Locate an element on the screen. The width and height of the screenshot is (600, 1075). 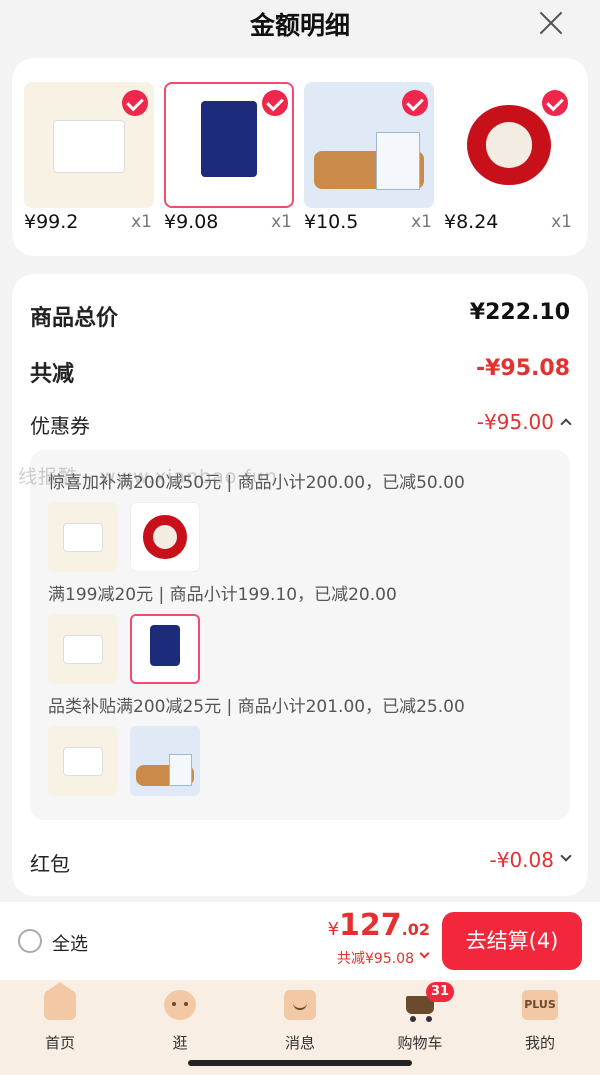
header: 金额明细 is located at coordinates (300, 25).